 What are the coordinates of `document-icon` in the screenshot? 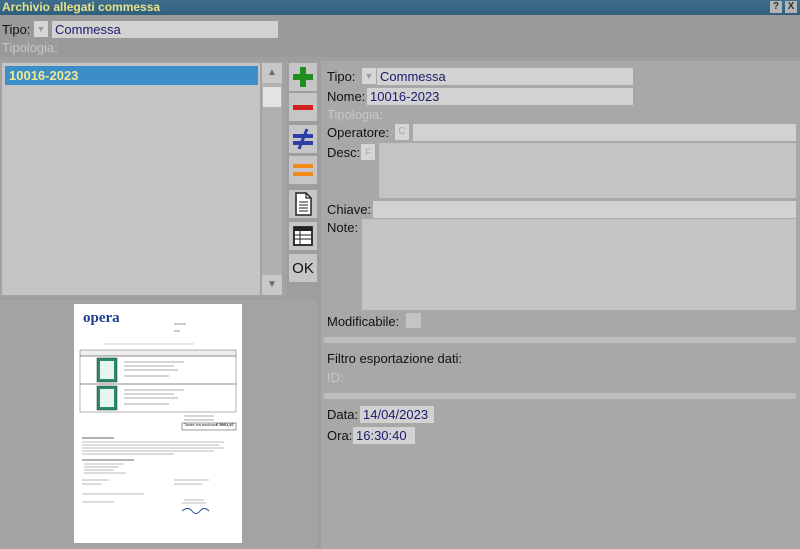 It's located at (303, 204).